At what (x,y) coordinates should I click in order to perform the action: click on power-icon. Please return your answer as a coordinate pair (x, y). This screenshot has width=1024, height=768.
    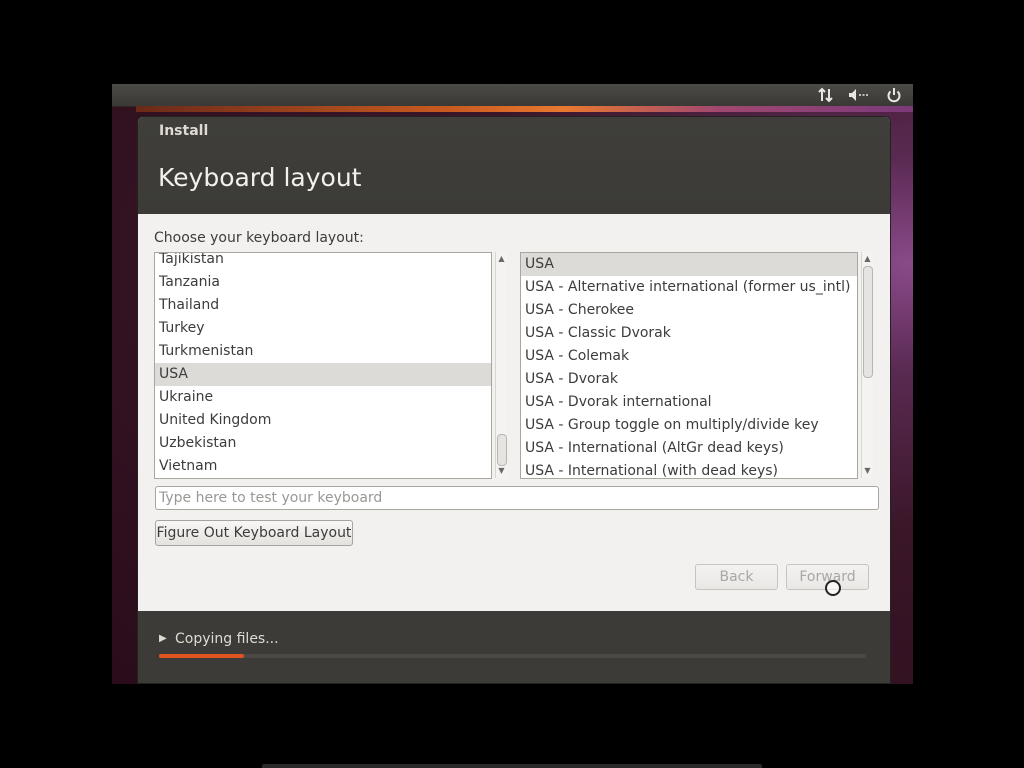
    Looking at the image, I should click on (894, 95).